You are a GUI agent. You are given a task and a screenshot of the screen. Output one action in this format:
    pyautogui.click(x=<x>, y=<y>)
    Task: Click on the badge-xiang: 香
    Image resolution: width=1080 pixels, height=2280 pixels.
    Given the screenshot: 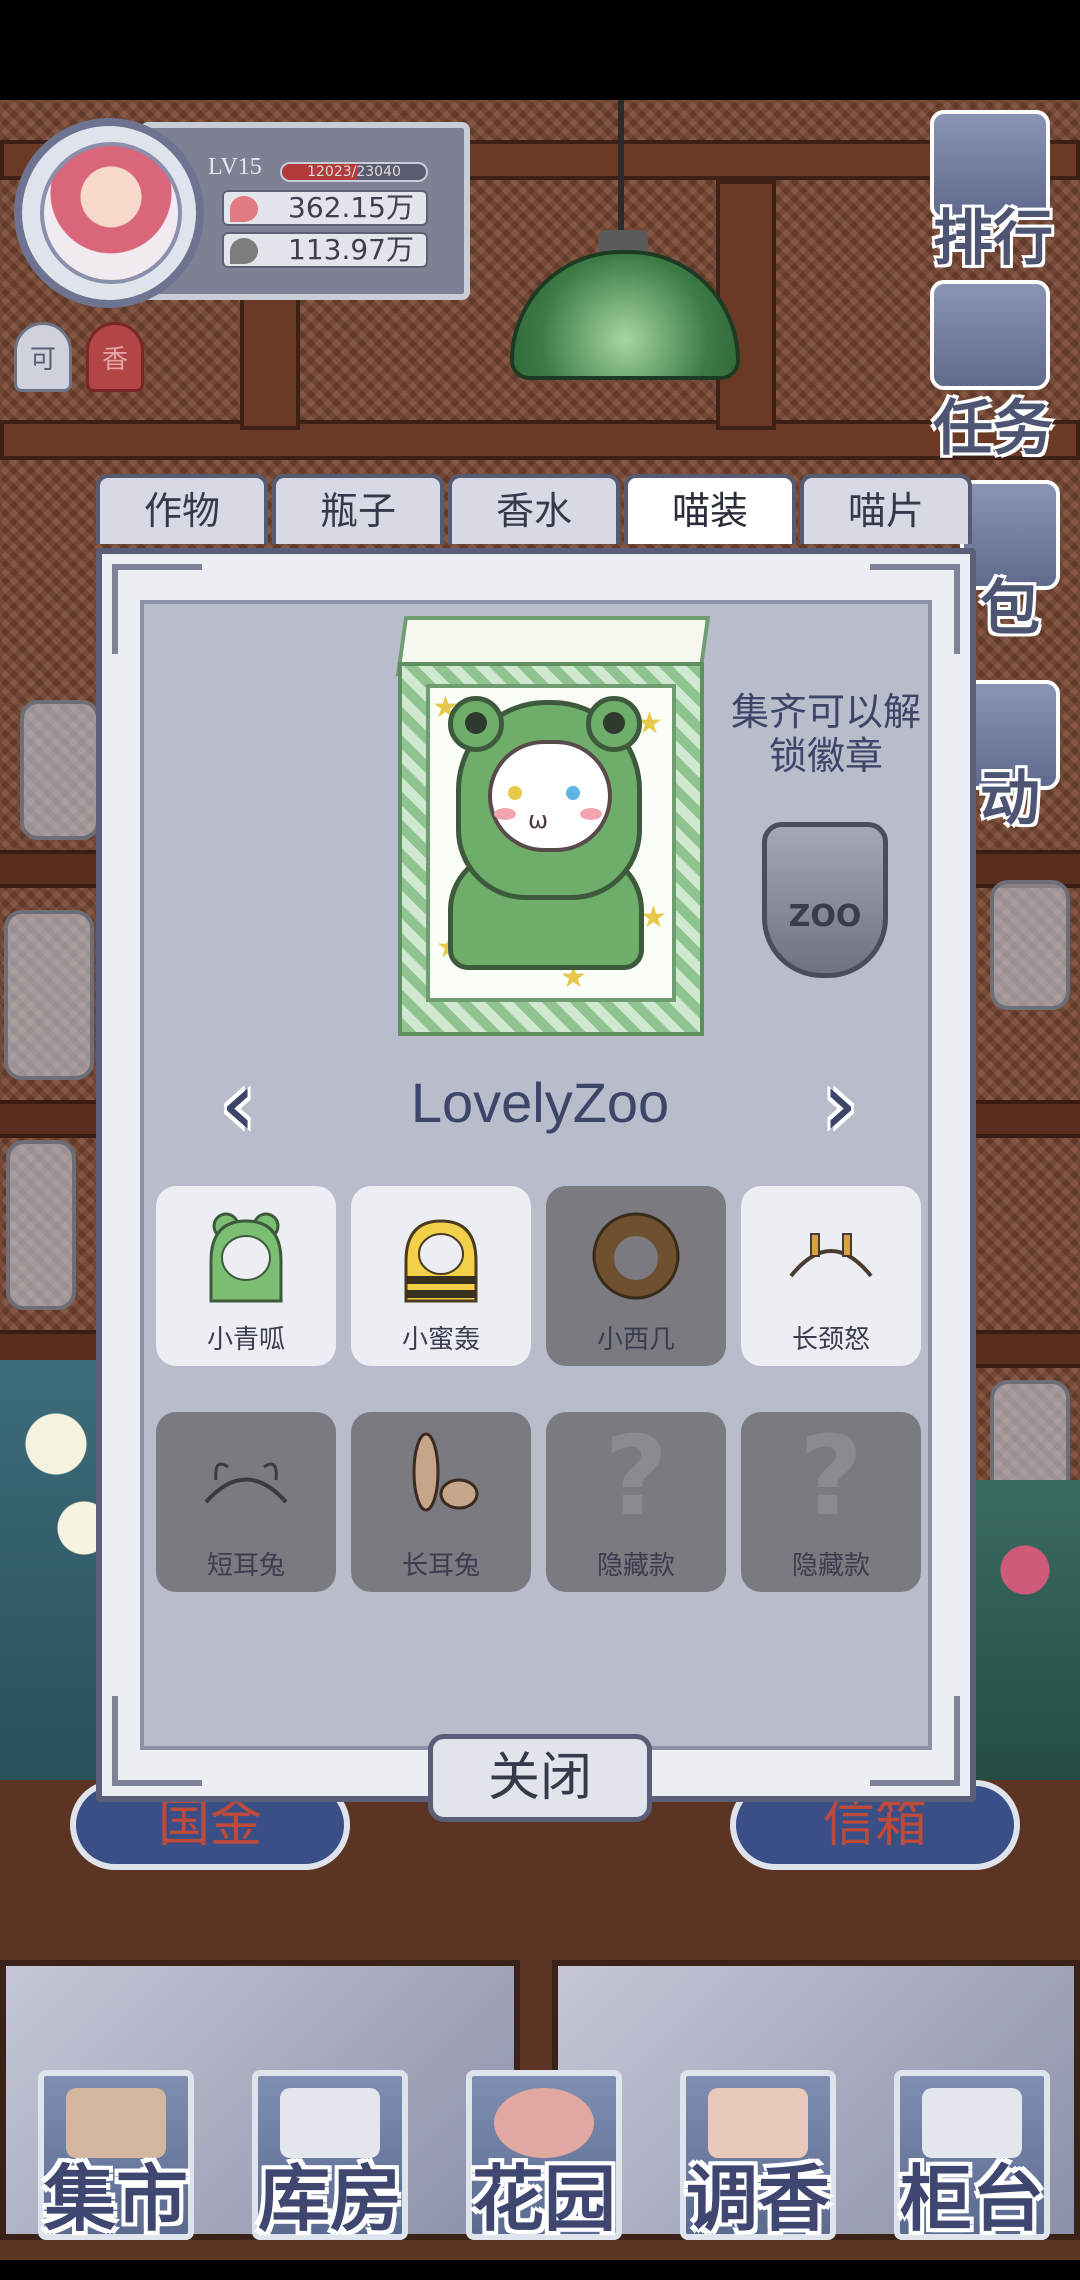 What is the action you would take?
    pyautogui.click(x=115, y=357)
    